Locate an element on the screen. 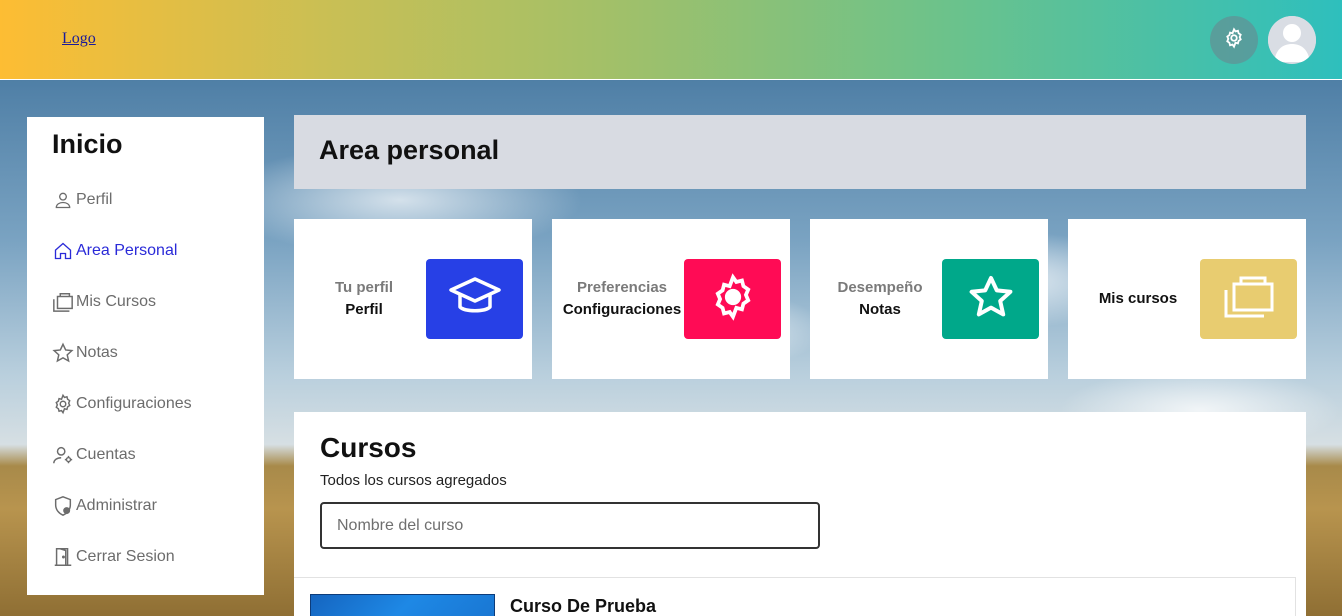  card-configuraciones: Preferencias Configuraciones is located at coordinates (671, 299).